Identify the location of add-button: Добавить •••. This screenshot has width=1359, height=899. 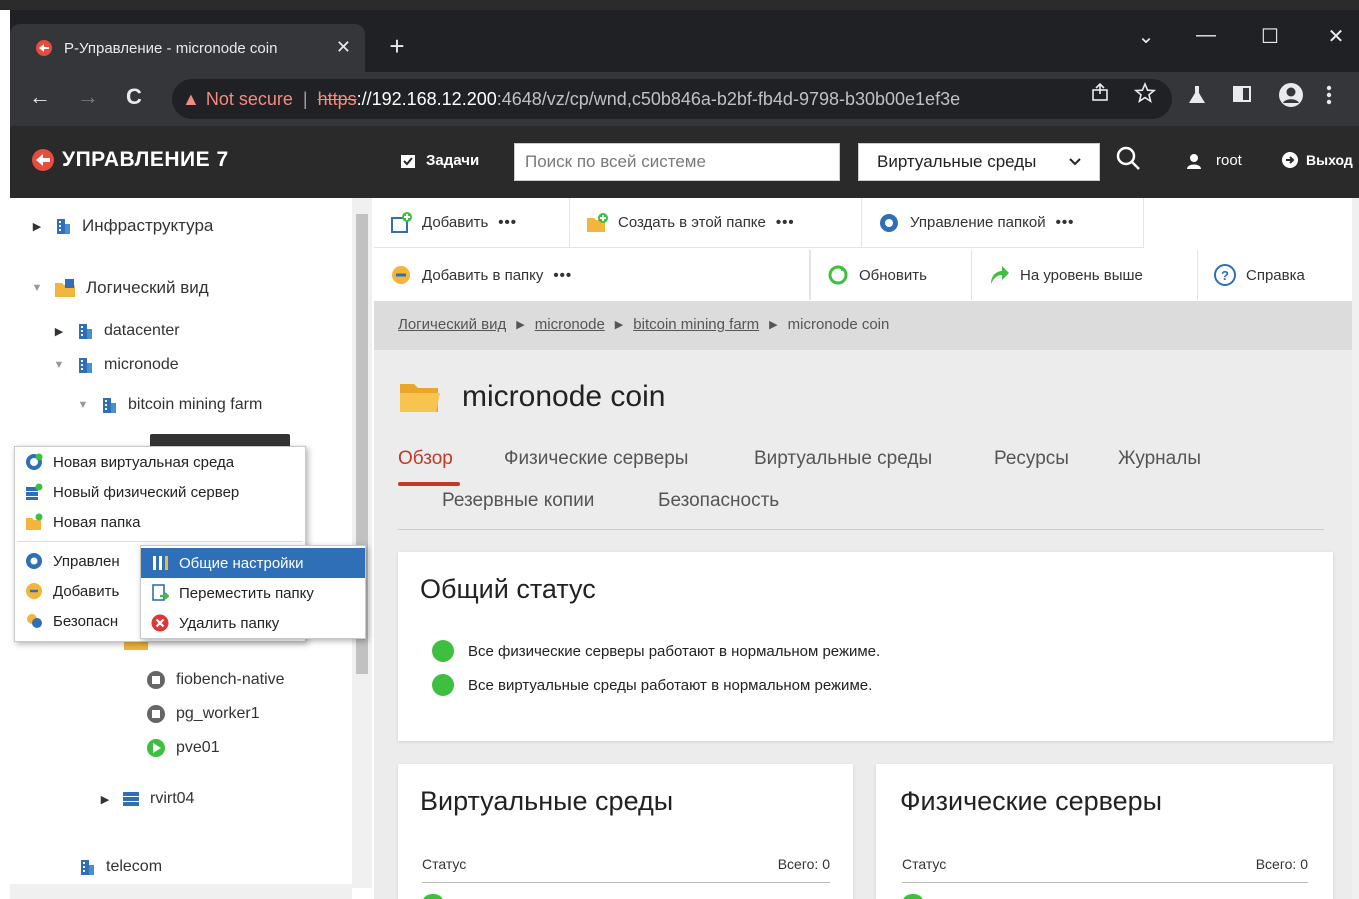
(472, 223).